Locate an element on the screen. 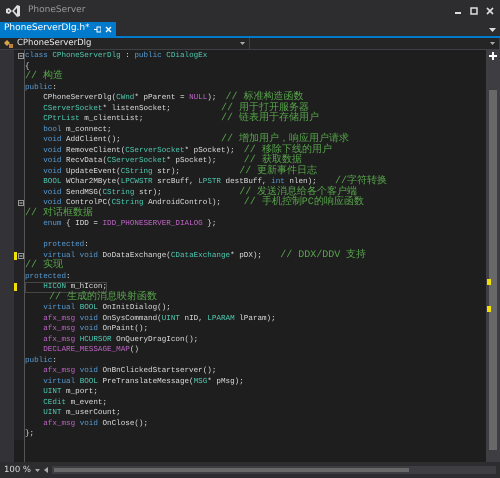 The width and height of the screenshot is (500, 478). split-icon is located at coordinates (493, 56).